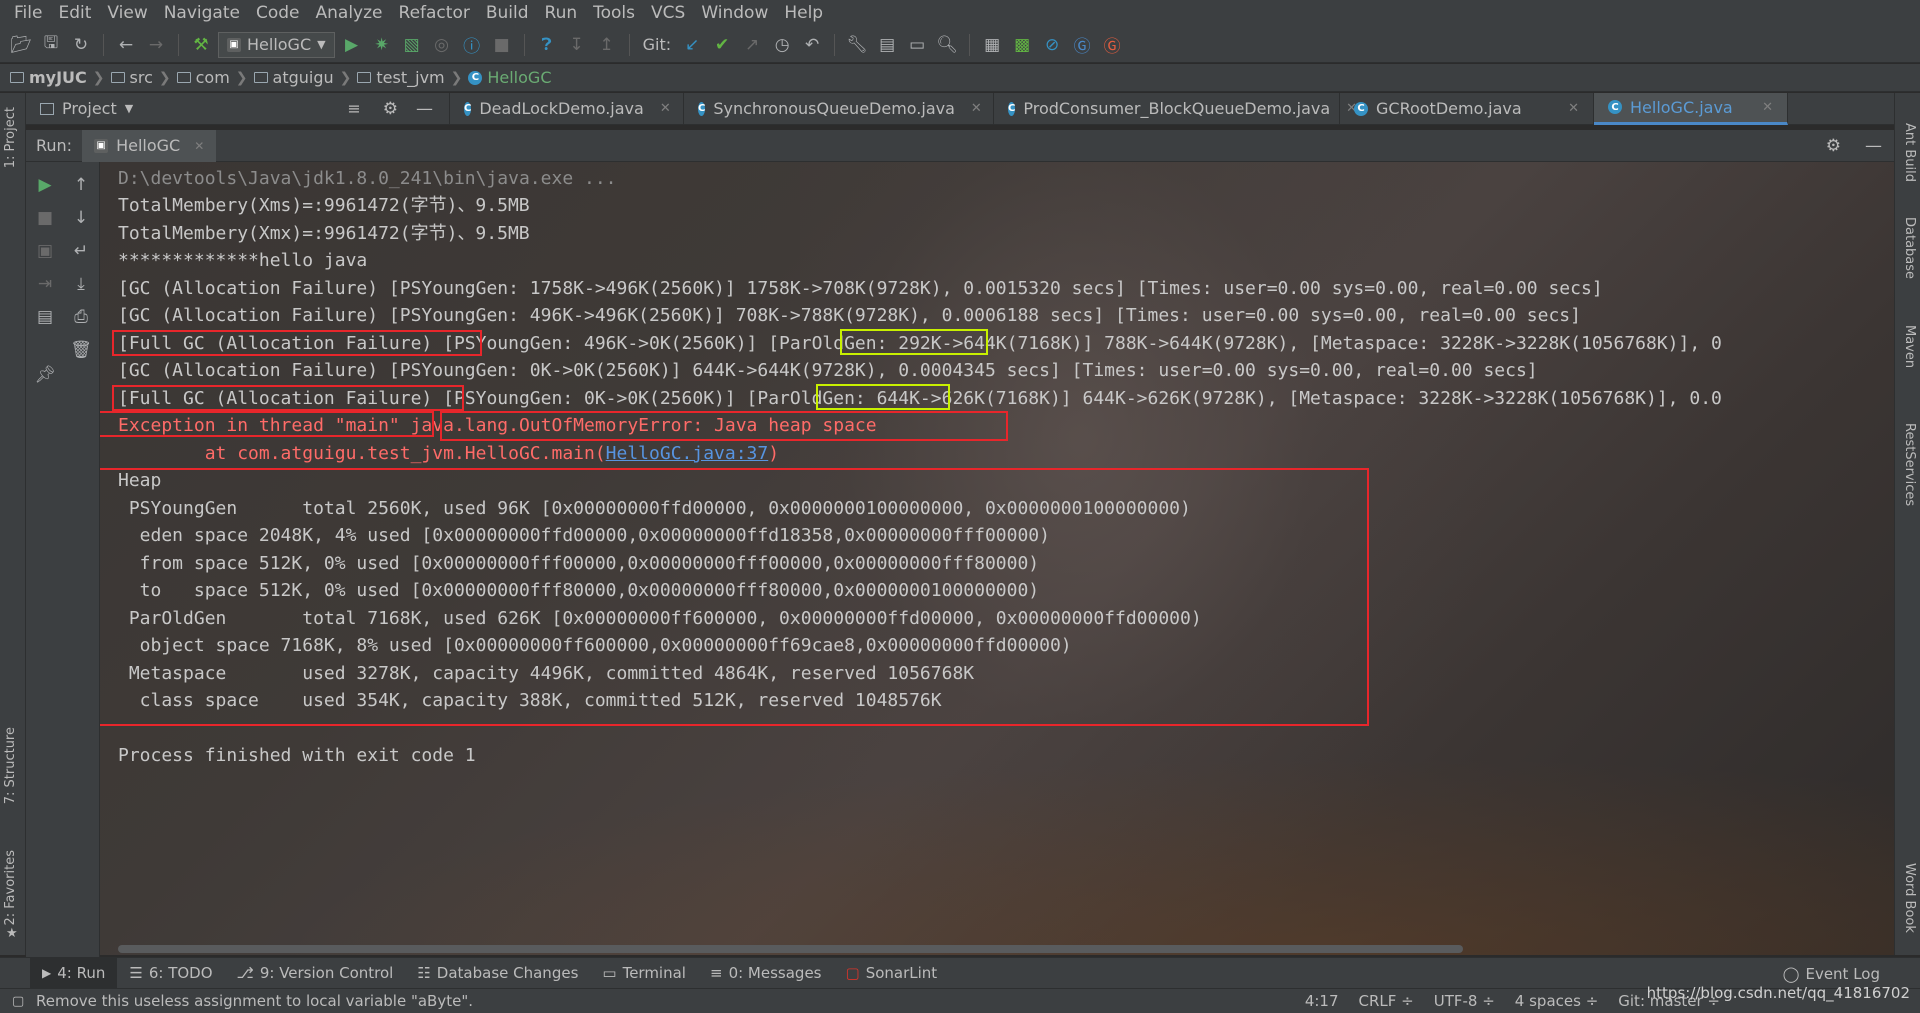 This screenshot has width=1920, height=1013. What do you see at coordinates (74, 973) in the screenshot?
I see `bottom-tab-run: ▶ 4: Run` at bounding box center [74, 973].